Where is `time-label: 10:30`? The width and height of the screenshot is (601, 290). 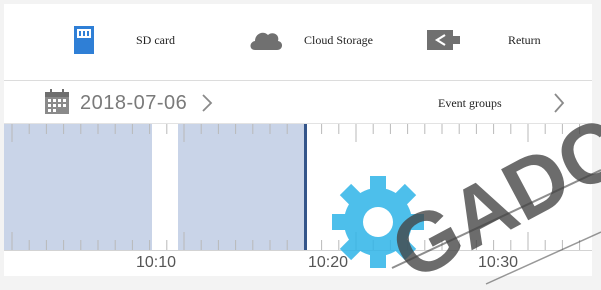
time-label: 10:30 is located at coordinates (498, 262).